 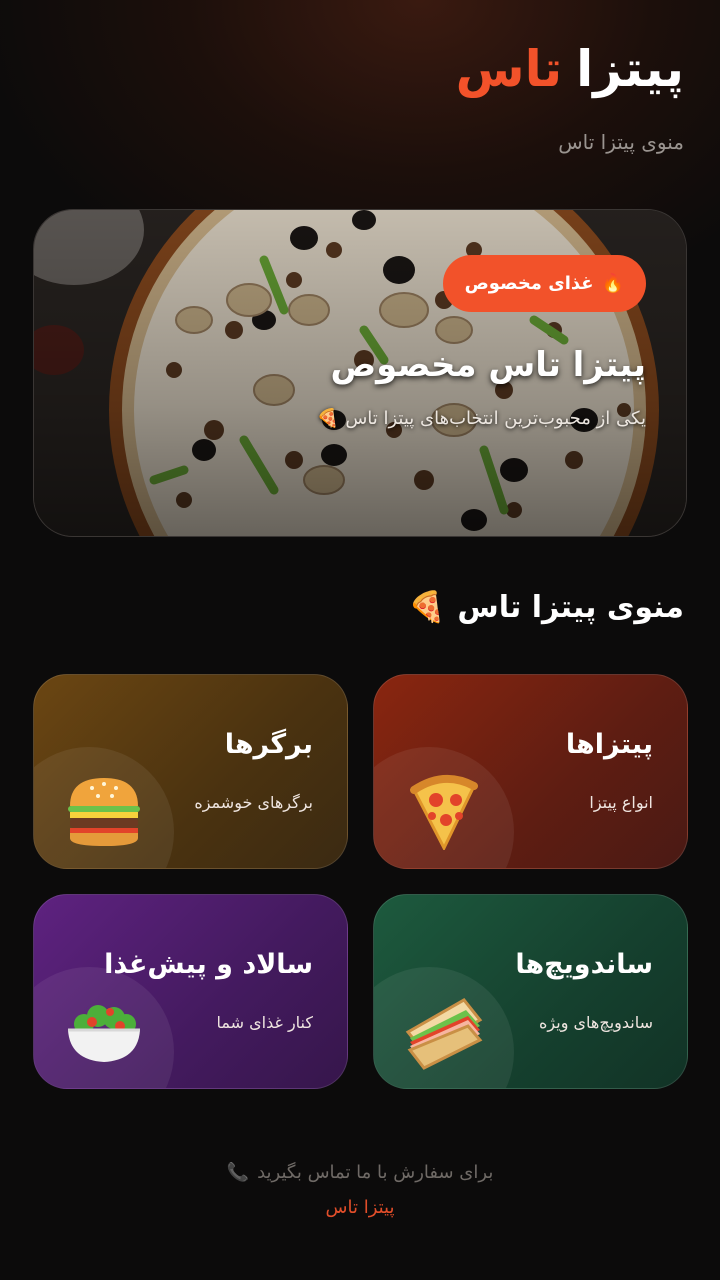 I want to click on category-title: سالاد و پیش‌غذا, so click(x=208, y=964).